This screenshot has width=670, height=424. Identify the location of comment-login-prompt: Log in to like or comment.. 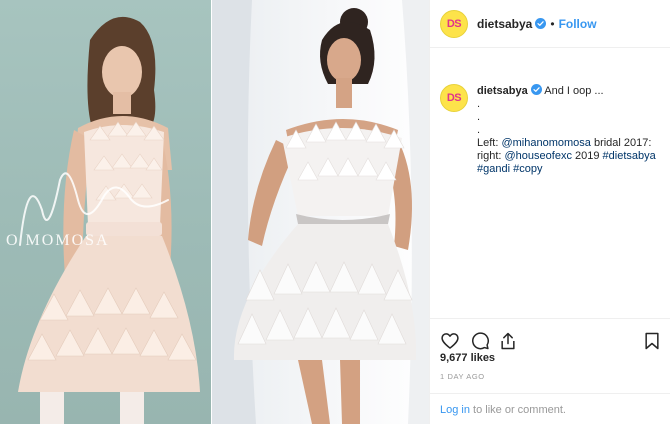
(550, 408).